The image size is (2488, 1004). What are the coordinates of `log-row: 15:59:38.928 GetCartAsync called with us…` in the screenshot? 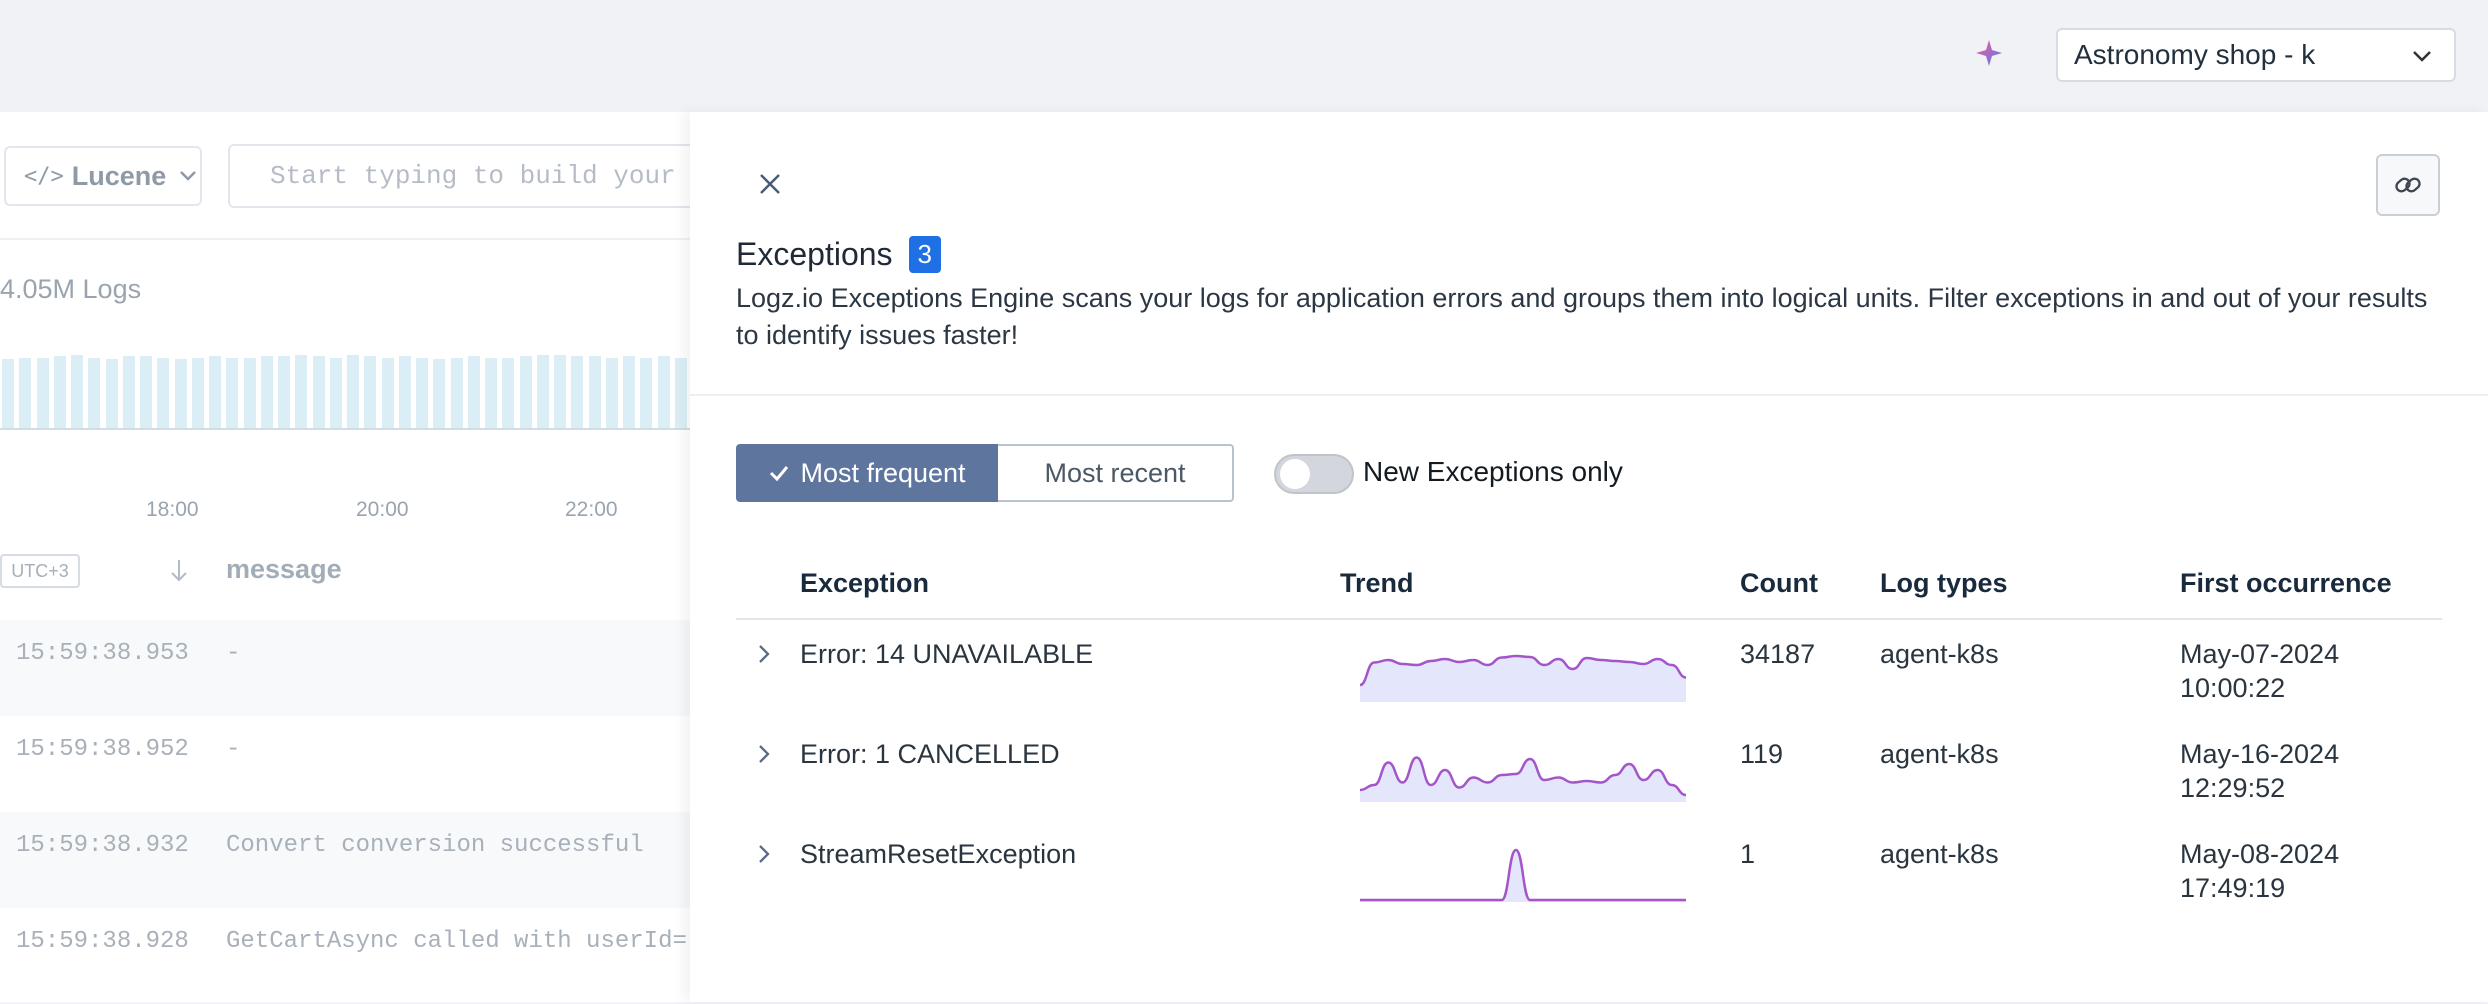 It's located at (345, 956).